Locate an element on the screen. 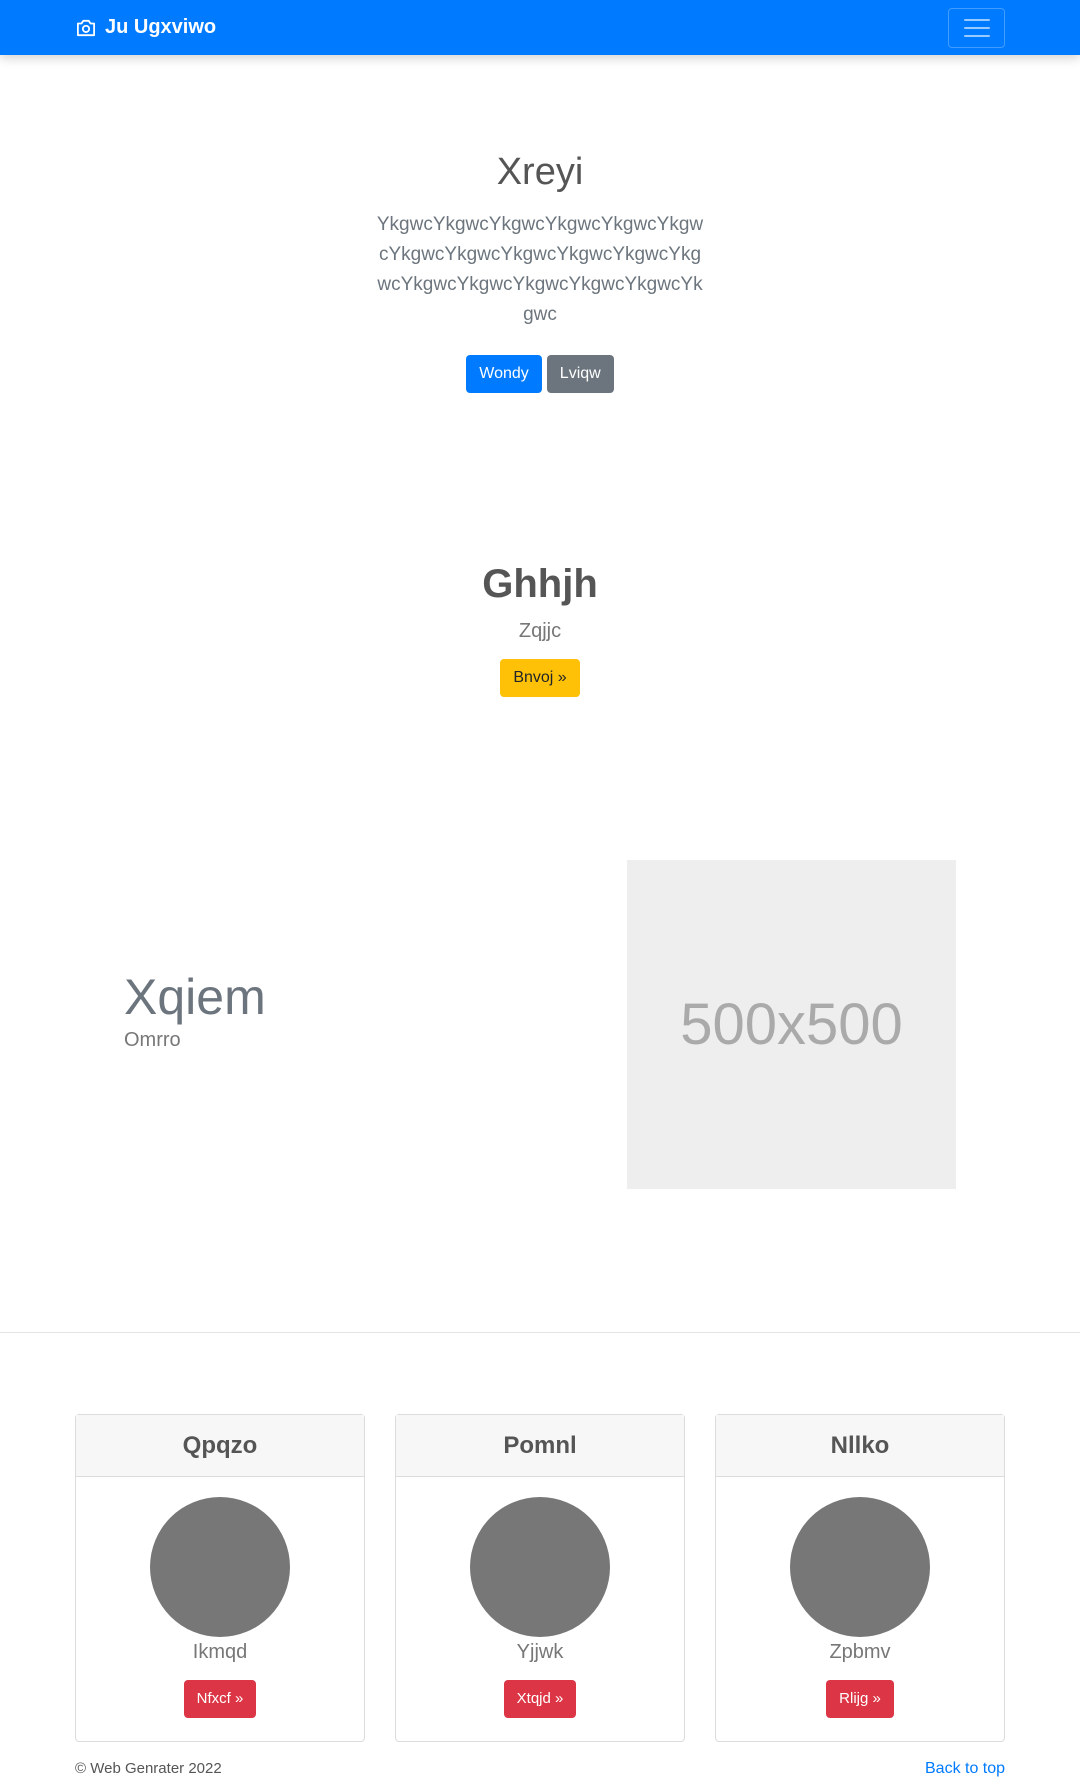 The height and width of the screenshot is (1782, 1080). card-3-avatar is located at coordinates (860, 1567).